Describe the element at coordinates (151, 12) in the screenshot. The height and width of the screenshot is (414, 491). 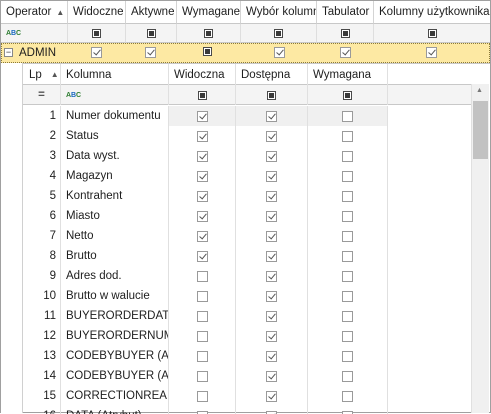
I see `col-header-aktywne: Aktywne` at that location.